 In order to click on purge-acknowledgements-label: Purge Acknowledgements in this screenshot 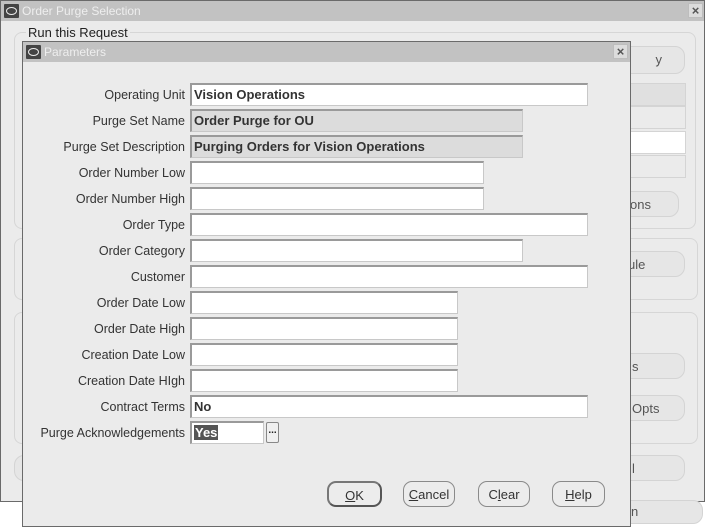, I will do `click(112, 433)`.